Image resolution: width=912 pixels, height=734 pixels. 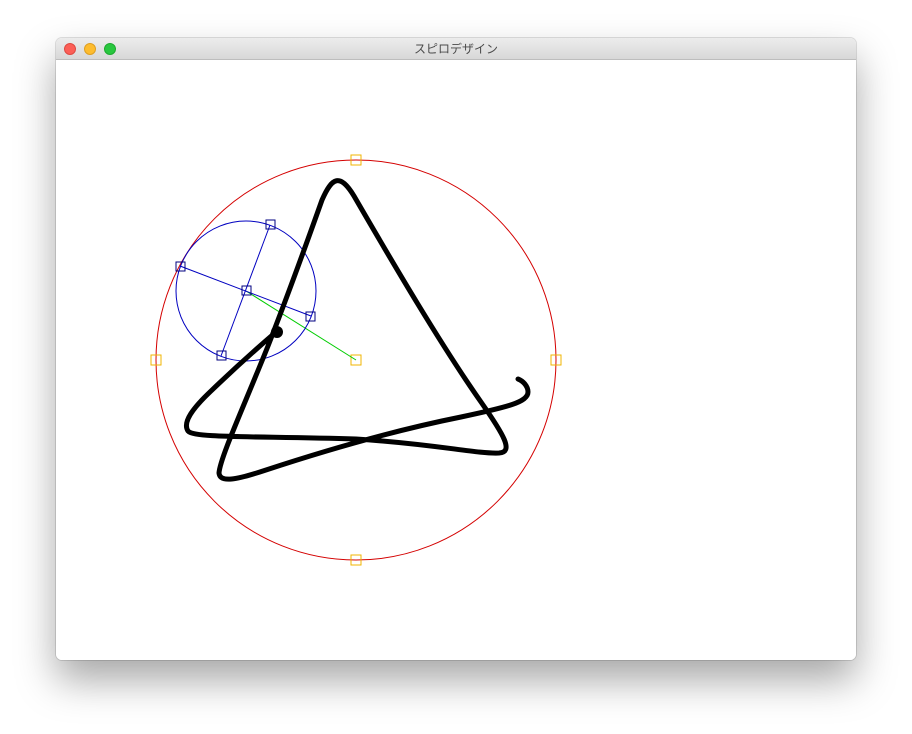 What do you see at coordinates (245, 290) in the screenshot?
I see `inner-spoke-b` at bounding box center [245, 290].